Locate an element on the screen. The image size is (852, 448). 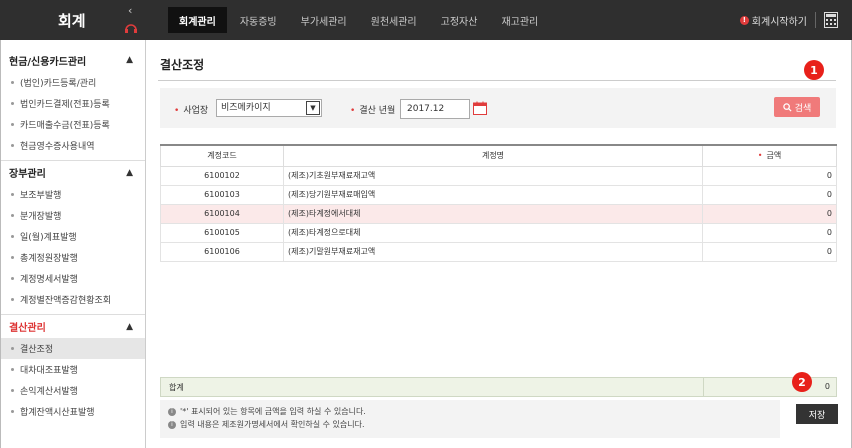
period-label-text: 결산 년월 is located at coordinates (377, 111).